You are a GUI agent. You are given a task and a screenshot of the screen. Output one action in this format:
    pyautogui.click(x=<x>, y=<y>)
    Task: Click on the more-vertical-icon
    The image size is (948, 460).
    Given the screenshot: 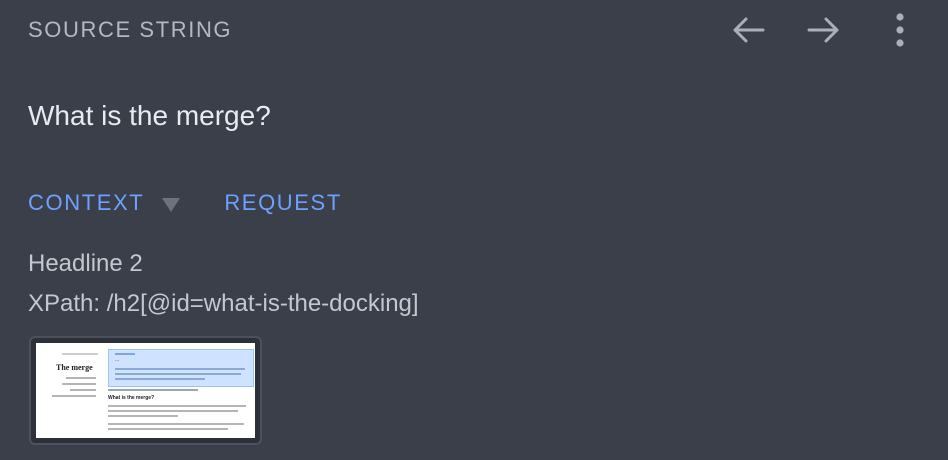 What is the action you would take?
    pyautogui.click(x=900, y=30)
    